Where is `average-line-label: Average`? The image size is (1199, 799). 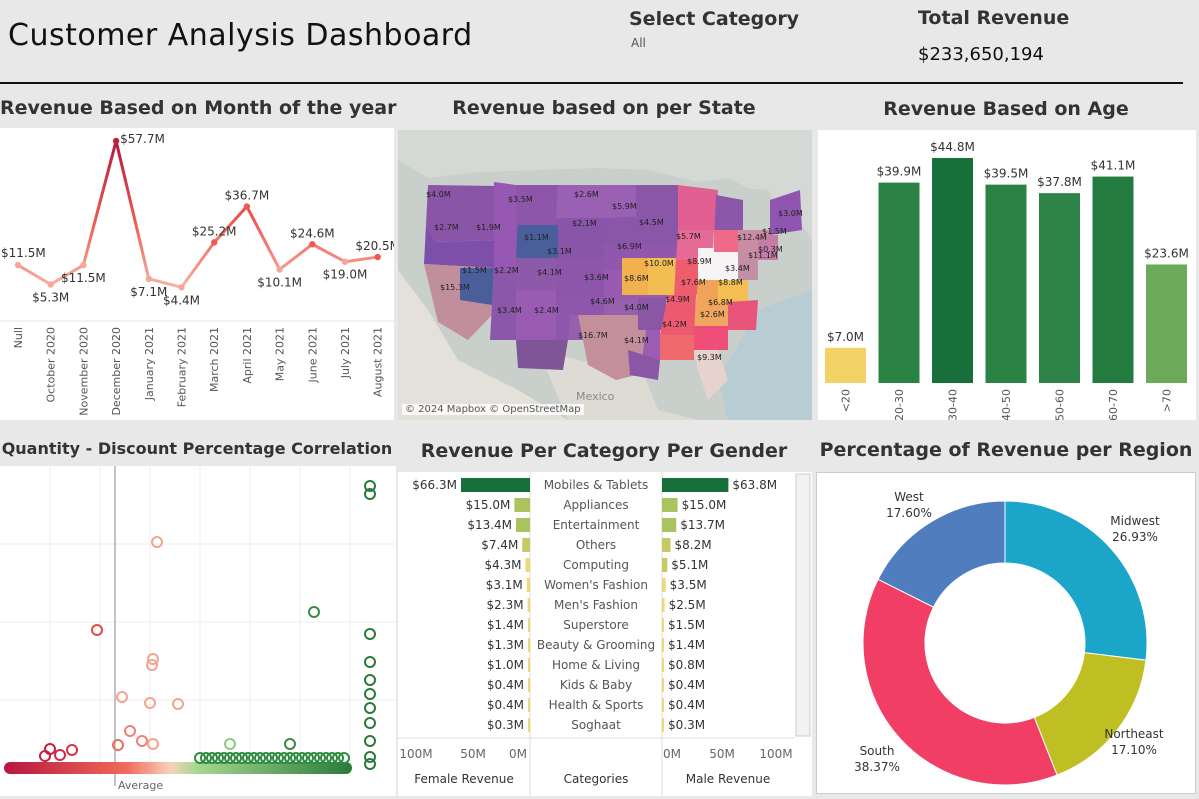 average-line-label: Average is located at coordinates (141, 785).